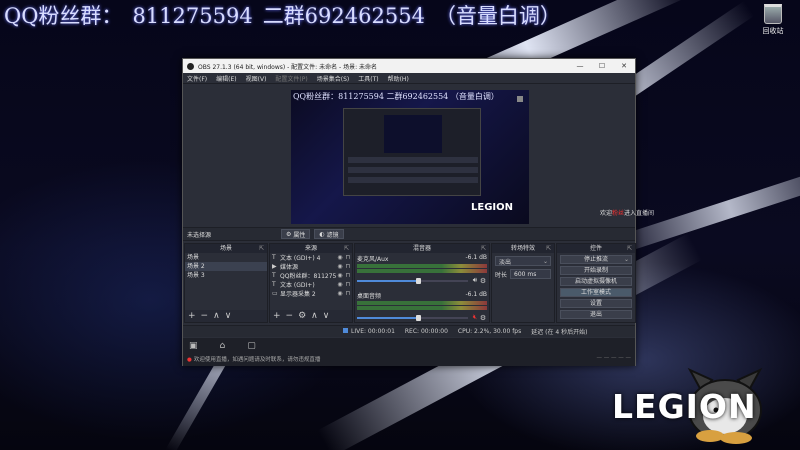  I want to click on mixer-channel: 桌面音频 -6.1 dB 🔇︎ ⚙, so click(422, 306).